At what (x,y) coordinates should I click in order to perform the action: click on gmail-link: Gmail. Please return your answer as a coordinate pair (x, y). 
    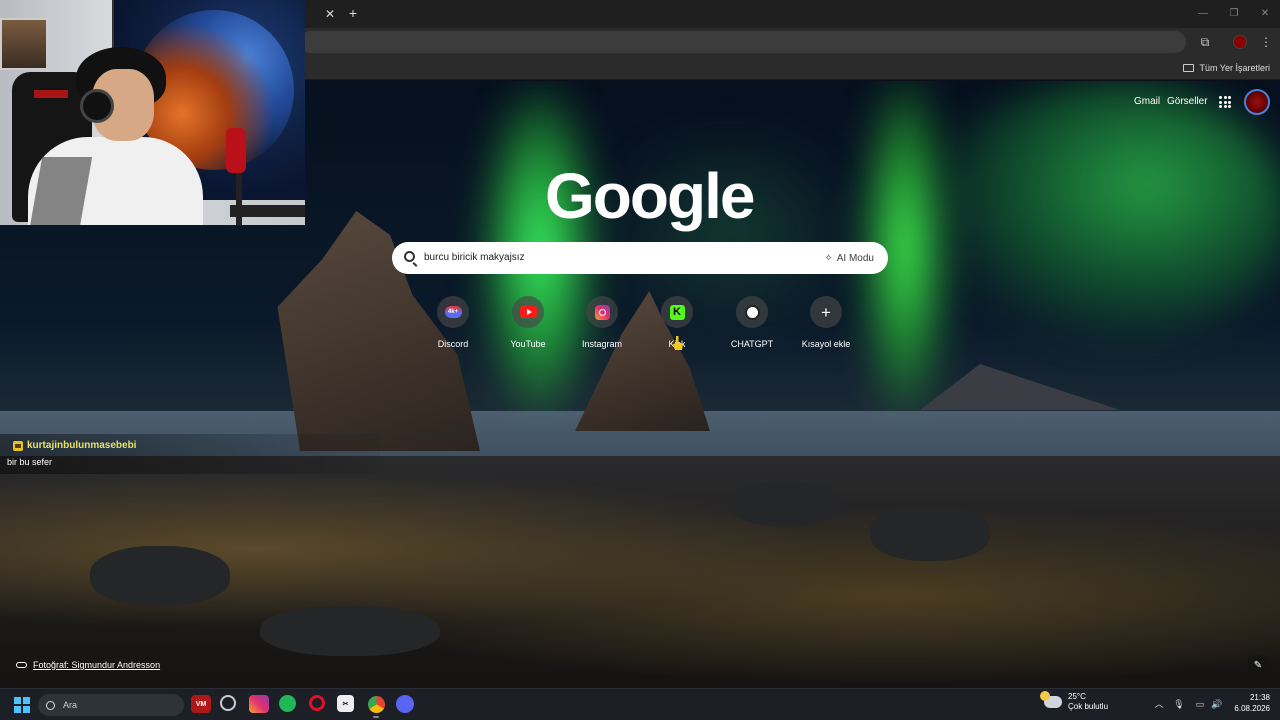
    Looking at the image, I should click on (1147, 101).